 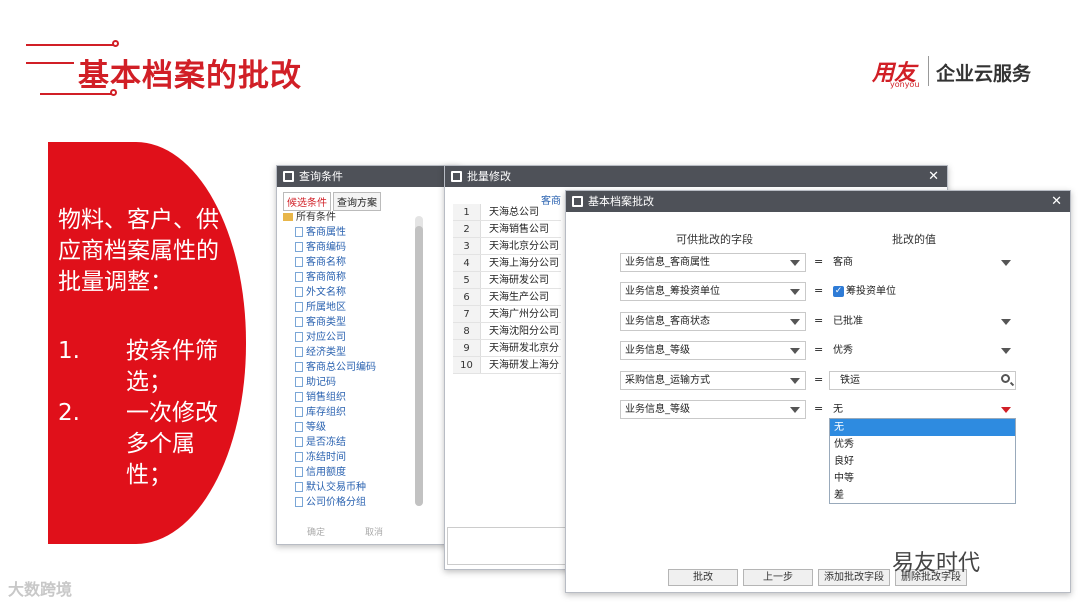 What do you see at coordinates (456, 176) in the screenshot?
I see `window-icon` at bounding box center [456, 176].